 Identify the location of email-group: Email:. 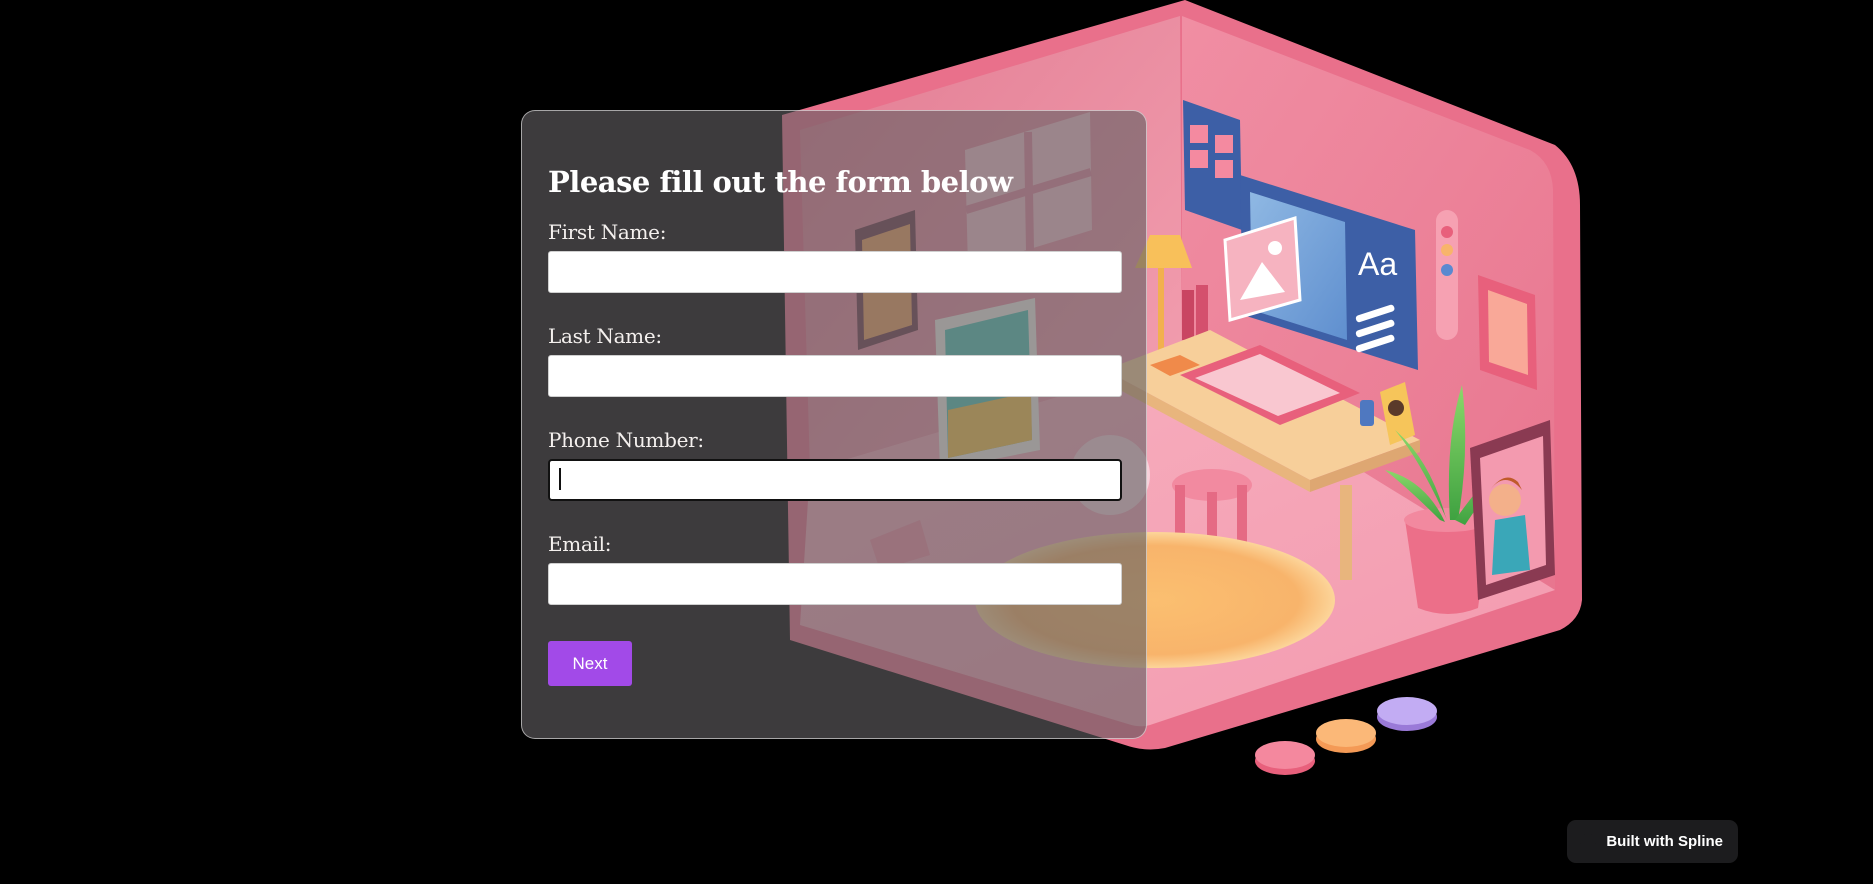
(835, 568).